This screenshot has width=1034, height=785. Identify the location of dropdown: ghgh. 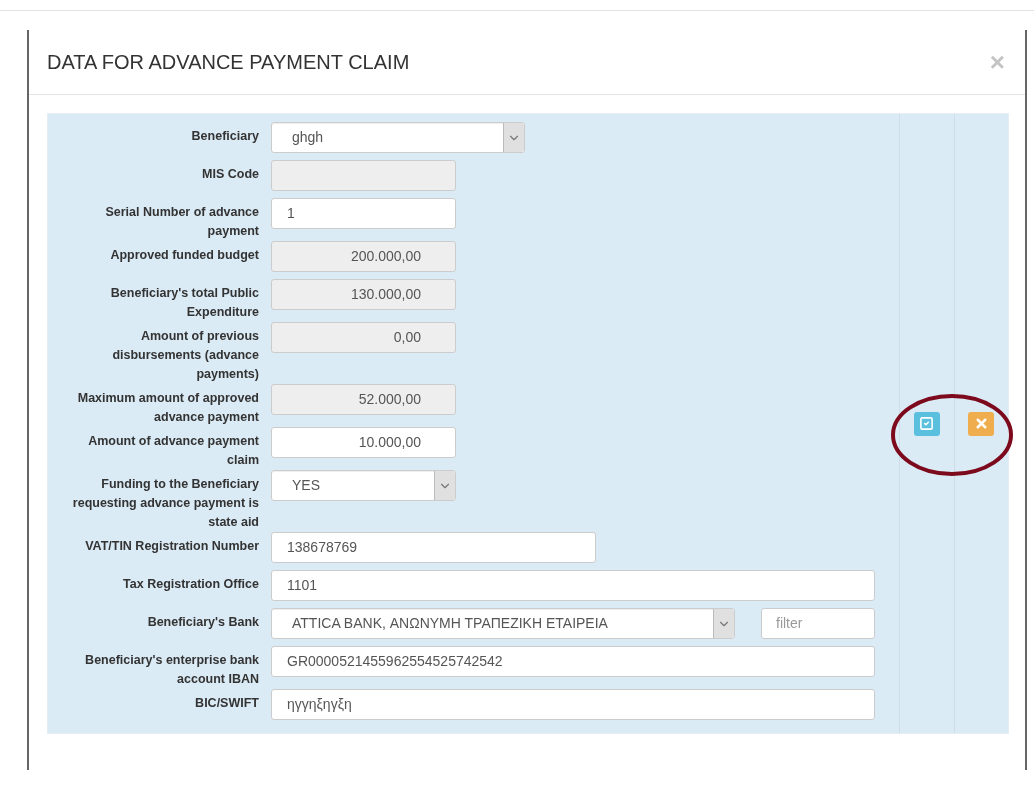
(398, 137).